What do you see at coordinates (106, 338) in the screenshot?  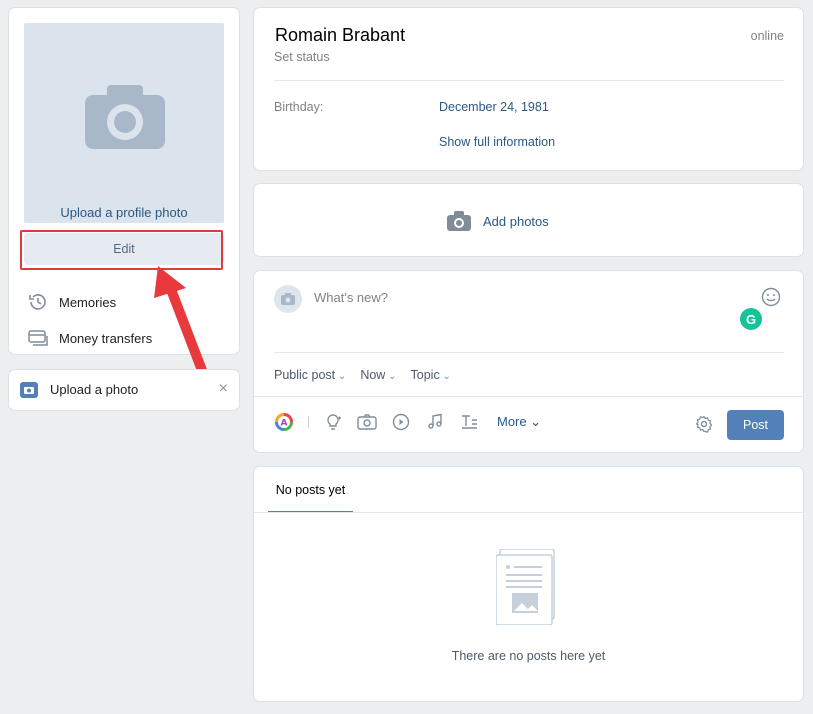 I see `sidebar-item-label: Money transfers` at bounding box center [106, 338].